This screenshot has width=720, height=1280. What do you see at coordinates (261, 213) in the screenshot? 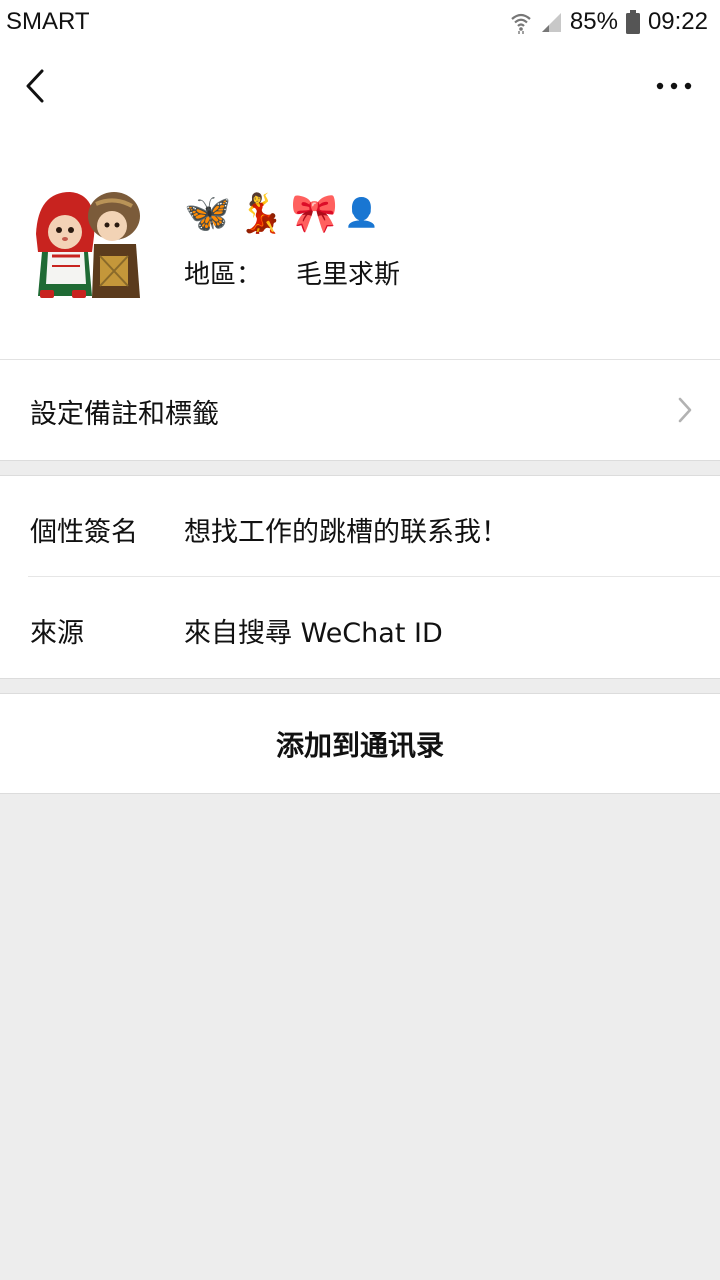
I see `dancer-emoji: 💃` at bounding box center [261, 213].